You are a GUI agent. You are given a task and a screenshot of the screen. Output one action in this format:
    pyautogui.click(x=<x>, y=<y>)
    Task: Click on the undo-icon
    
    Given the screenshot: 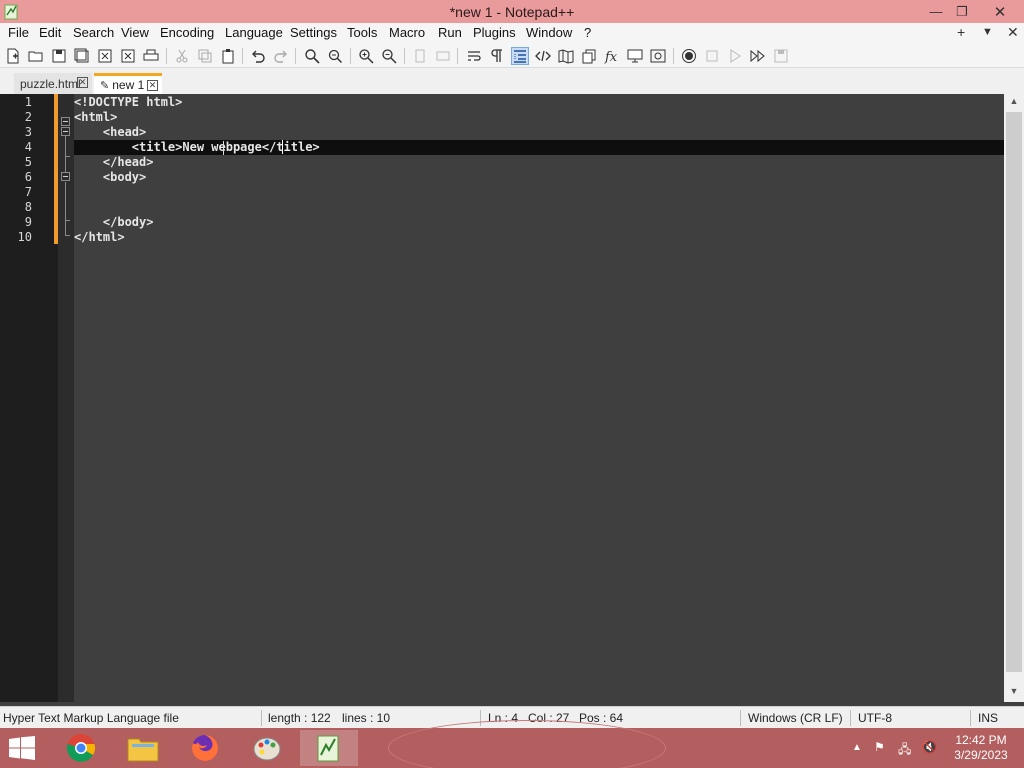 What is the action you would take?
    pyautogui.click(x=258, y=56)
    